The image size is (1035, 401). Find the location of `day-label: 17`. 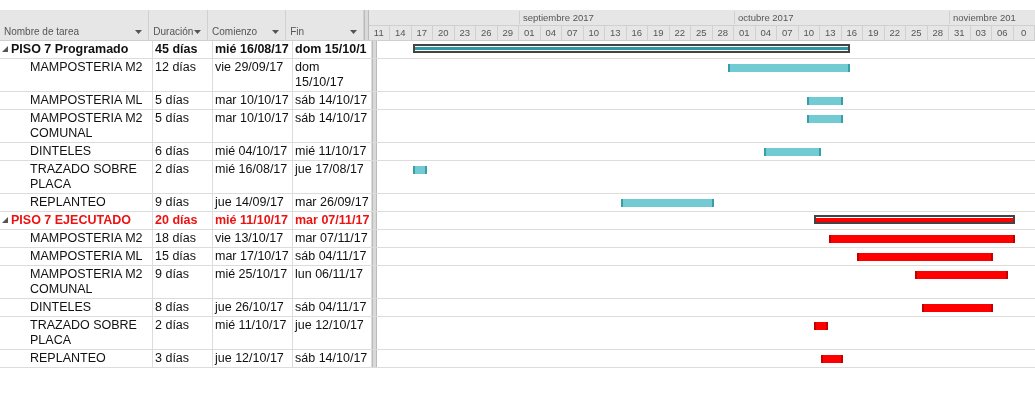

day-label: 17 is located at coordinates (422, 33).